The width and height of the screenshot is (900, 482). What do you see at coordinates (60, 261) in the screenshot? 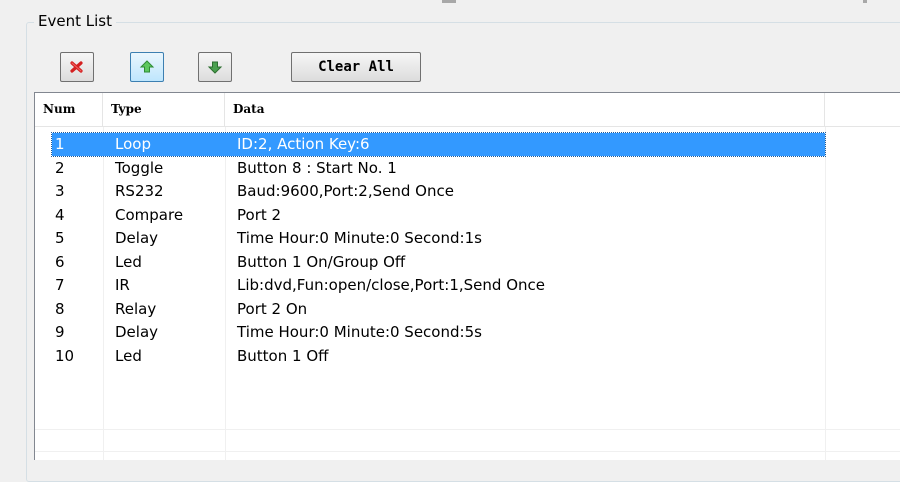
I see `cell-num: 6` at bounding box center [60, 261].